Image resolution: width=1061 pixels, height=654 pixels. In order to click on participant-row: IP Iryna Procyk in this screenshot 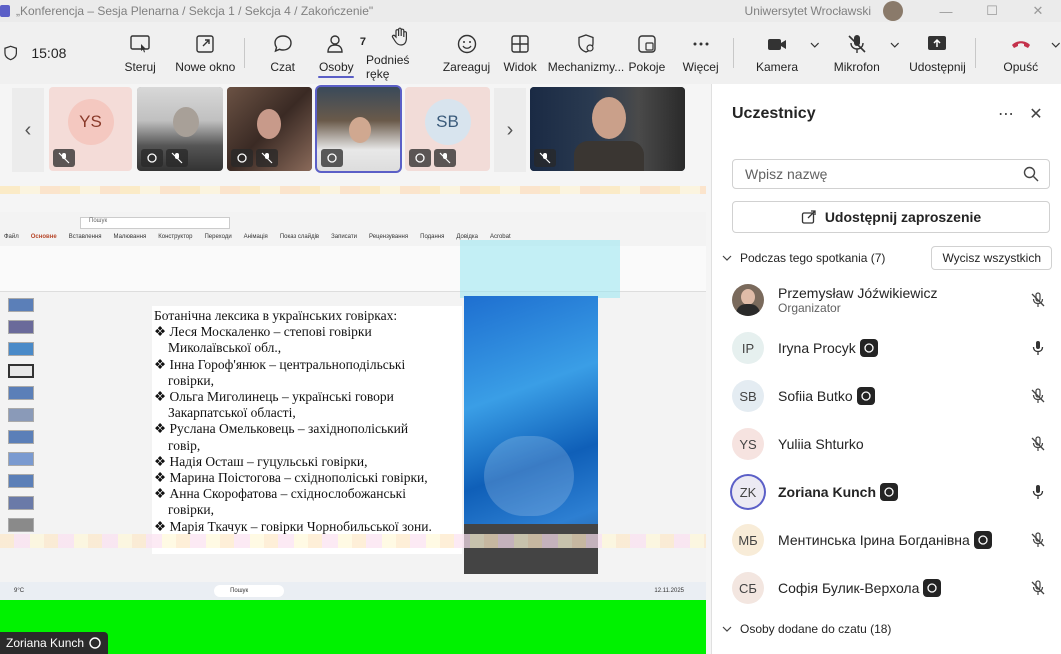, I will do `click(892, 348)`.